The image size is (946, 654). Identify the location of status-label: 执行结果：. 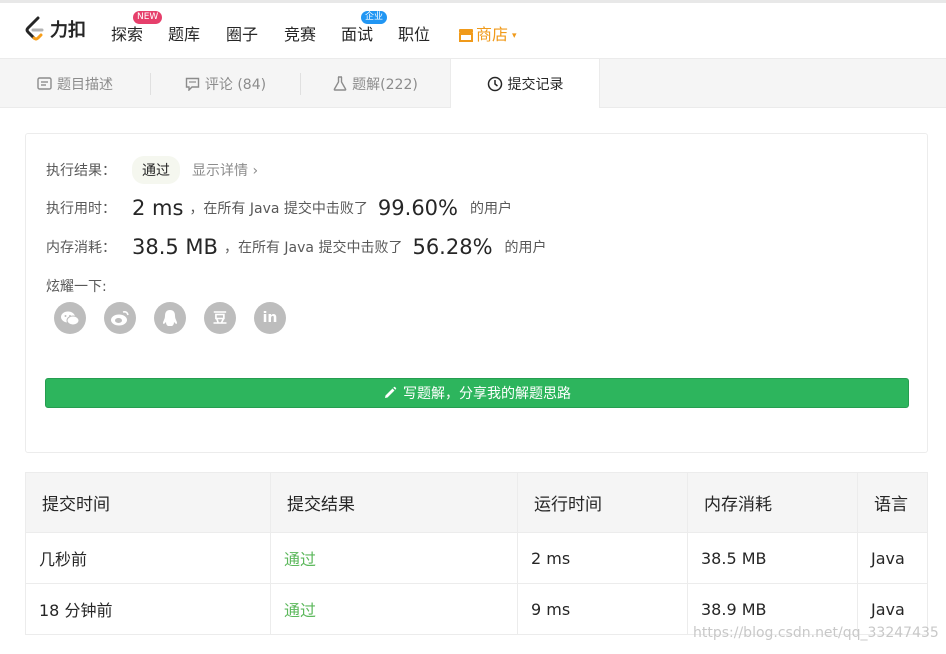
(81, 171).